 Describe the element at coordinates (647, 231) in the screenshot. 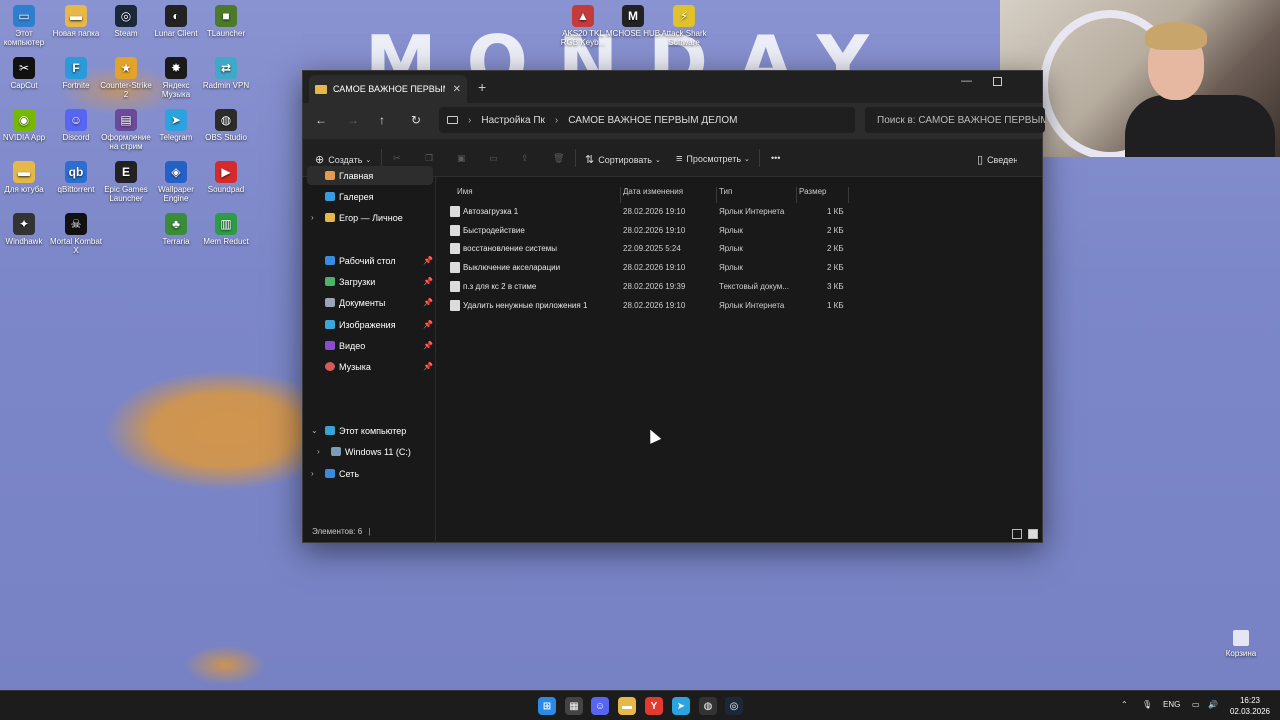

I see `file-row: Быстродействие 28.02.2026 19:10 Ярлык 2 КБ` at that location.